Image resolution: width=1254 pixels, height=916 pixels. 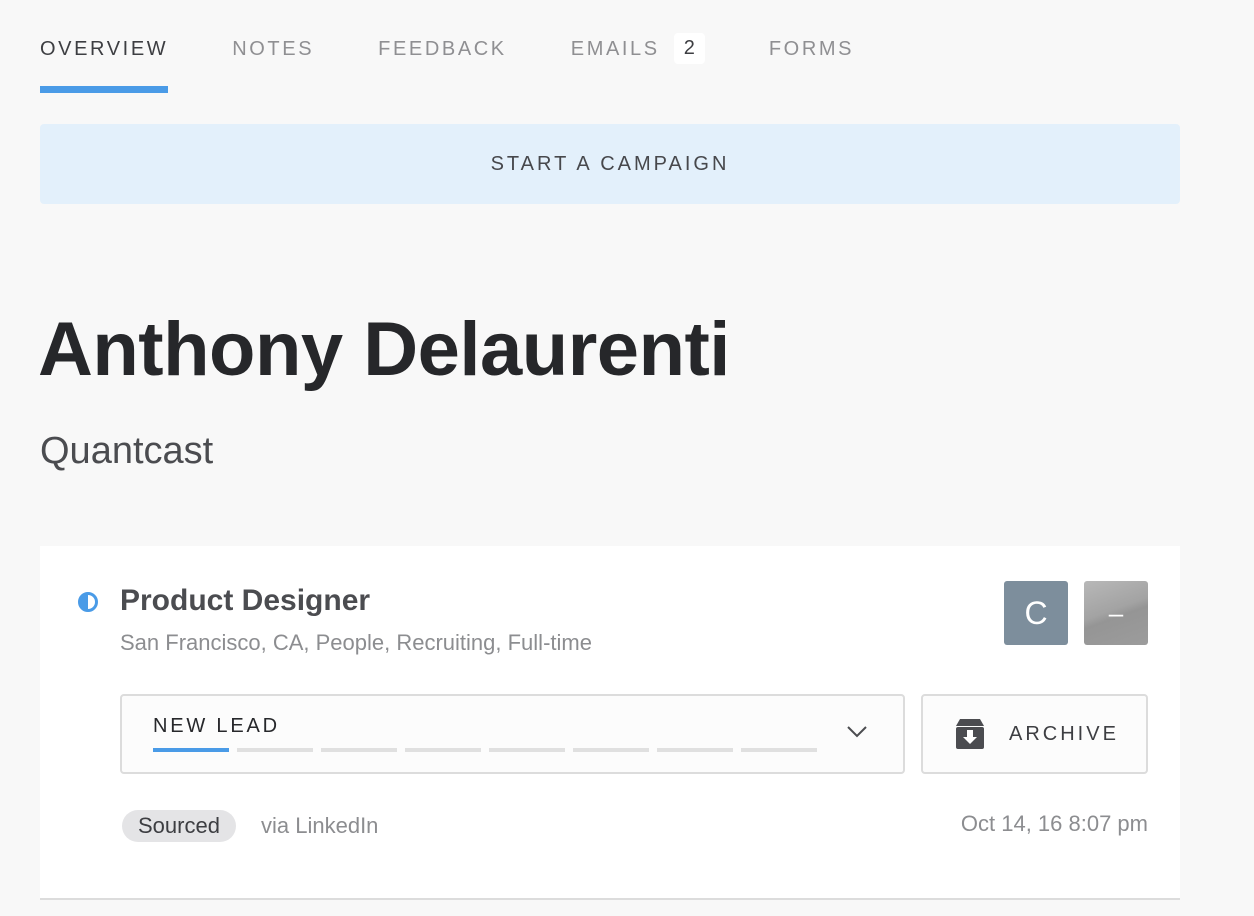 What do you see at coordinates (1054, 823) in the screenshot?
I see `created-timestamp: Oct 14, 16 8:07 pm` at bounding box center [1054, 823].